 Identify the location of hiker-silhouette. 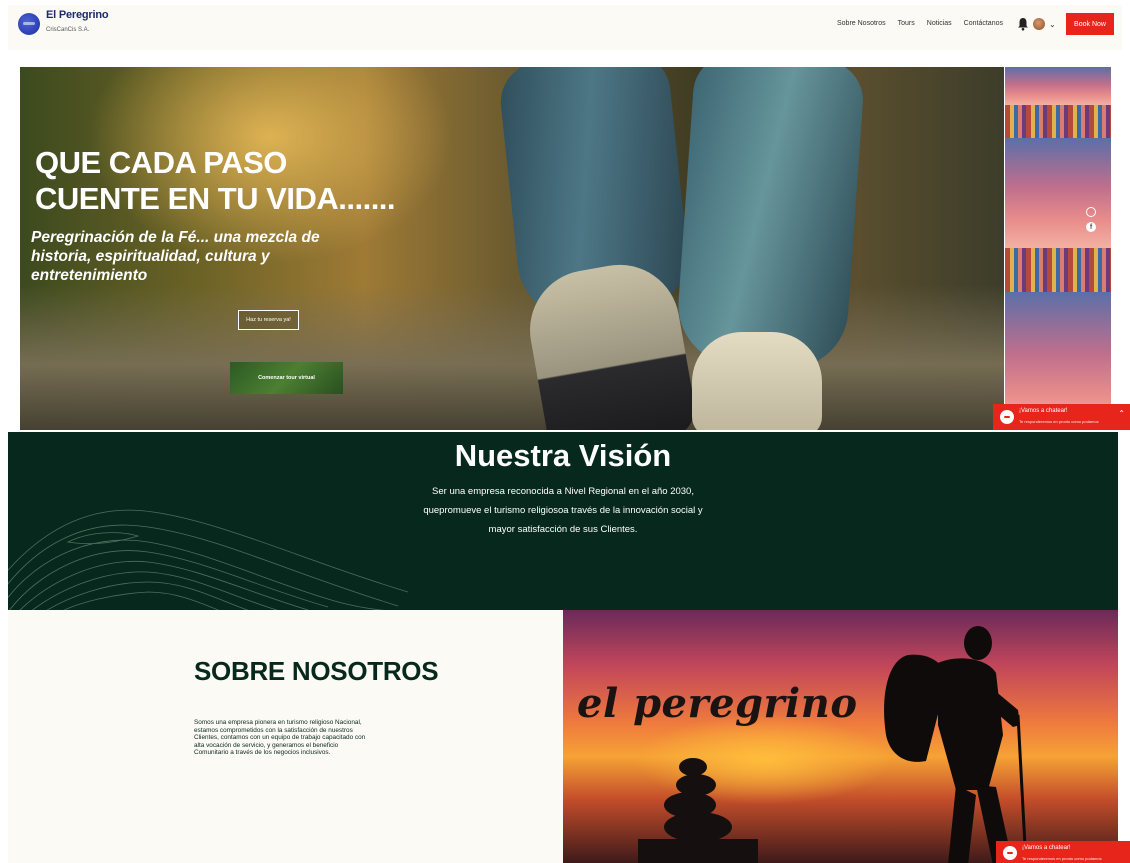
(956, 744).